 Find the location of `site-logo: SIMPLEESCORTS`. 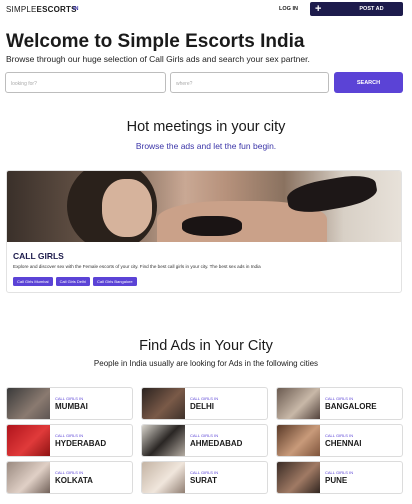

site-logo: SIMPLEESCORTS is located at coordinates (41, 9).